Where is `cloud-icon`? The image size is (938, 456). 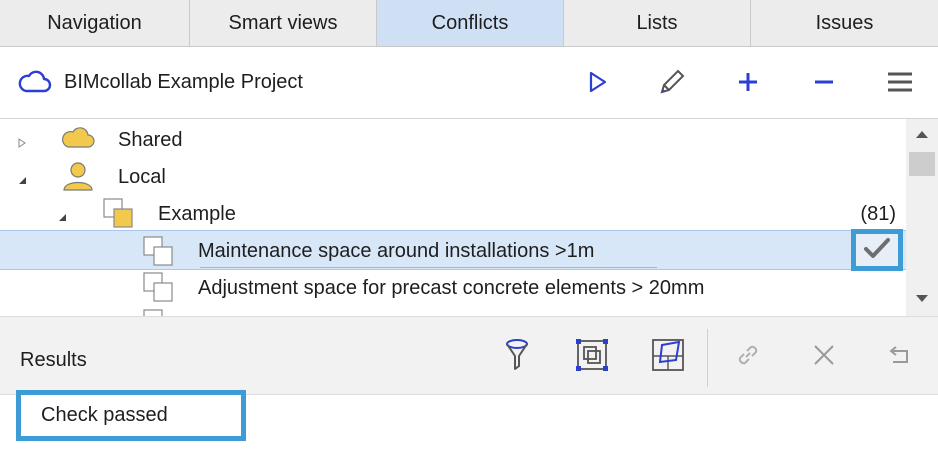
cloud-icon is located at coordinates (35, 84).